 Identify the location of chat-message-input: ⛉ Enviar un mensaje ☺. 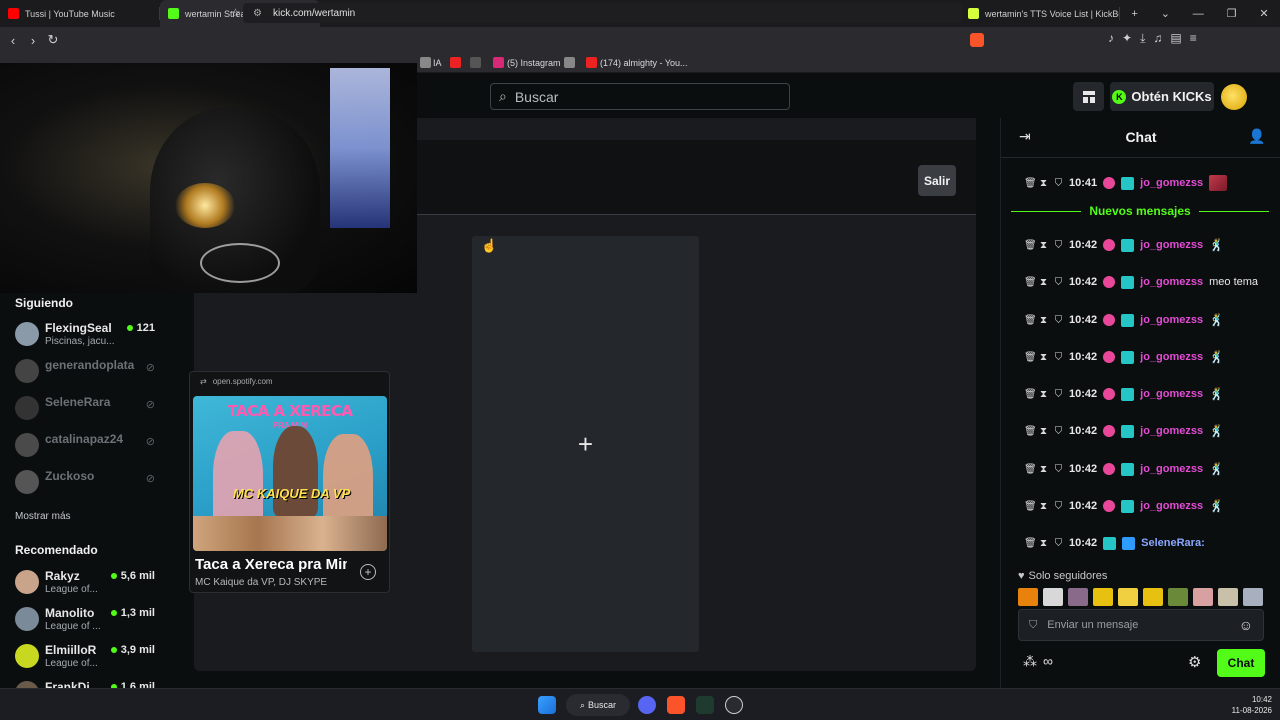
(1141, 625).